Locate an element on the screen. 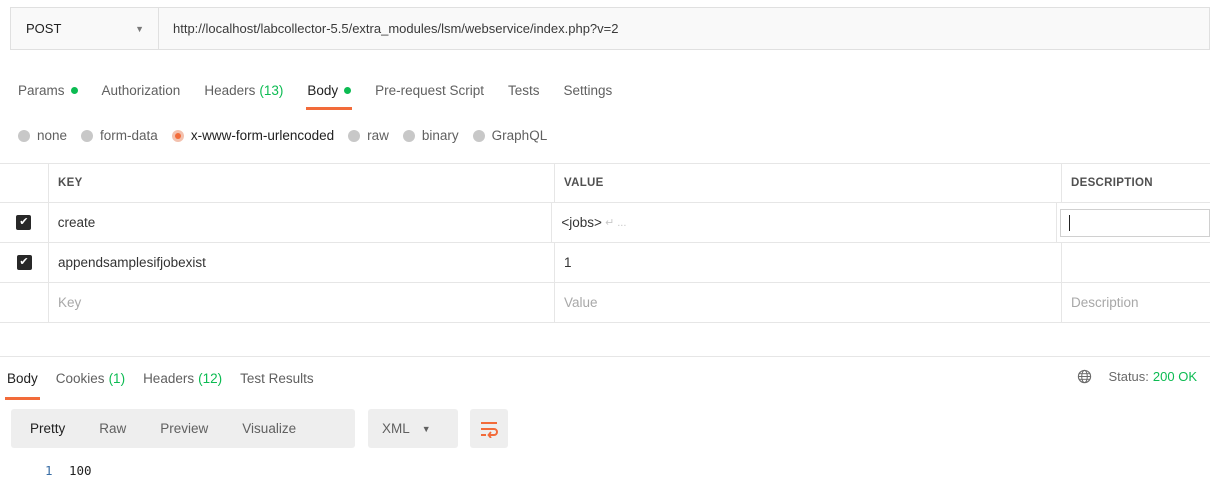  radio-binary: binary is located at coordinates (430, 135).